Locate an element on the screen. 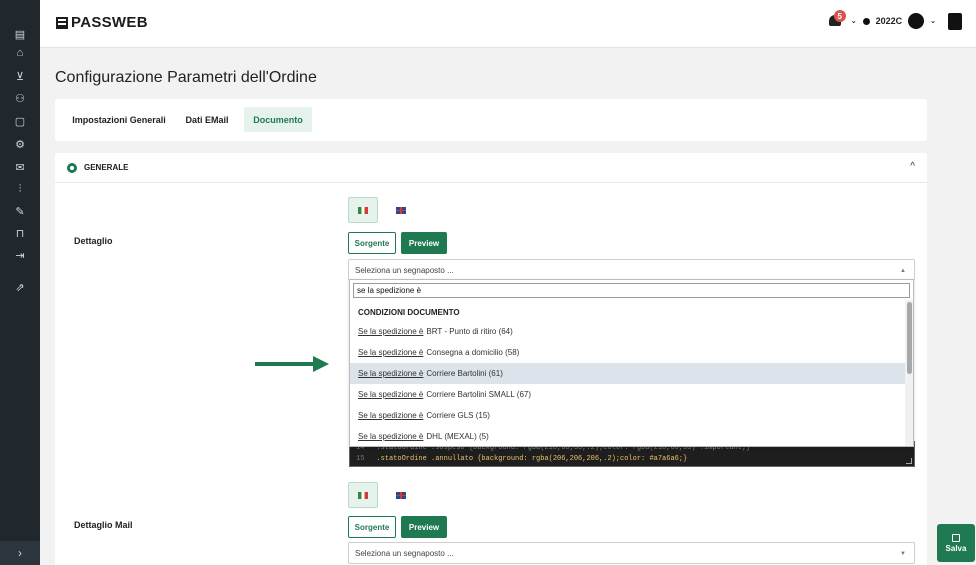 The height and width of the screenshot is (565, 976). sorgente-button: Sorgente is located at coordinates (372, 243).